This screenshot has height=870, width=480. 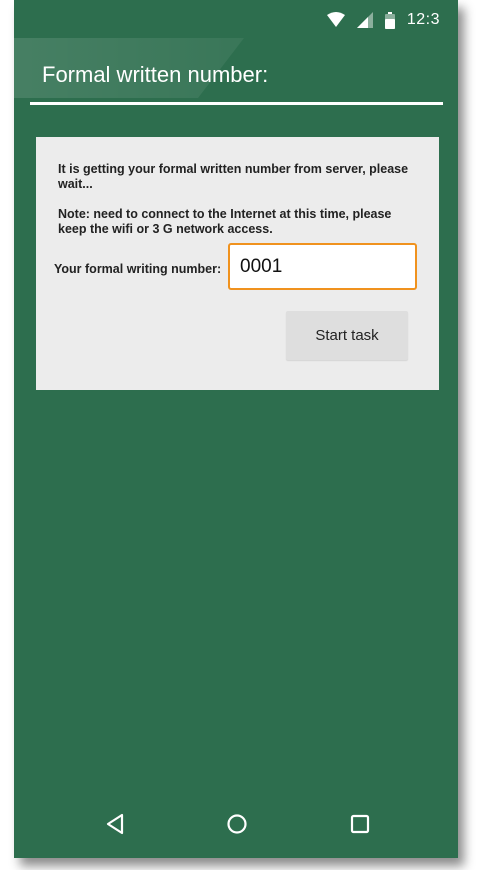 I want to click on back-icon, so click(x=115, y=824).